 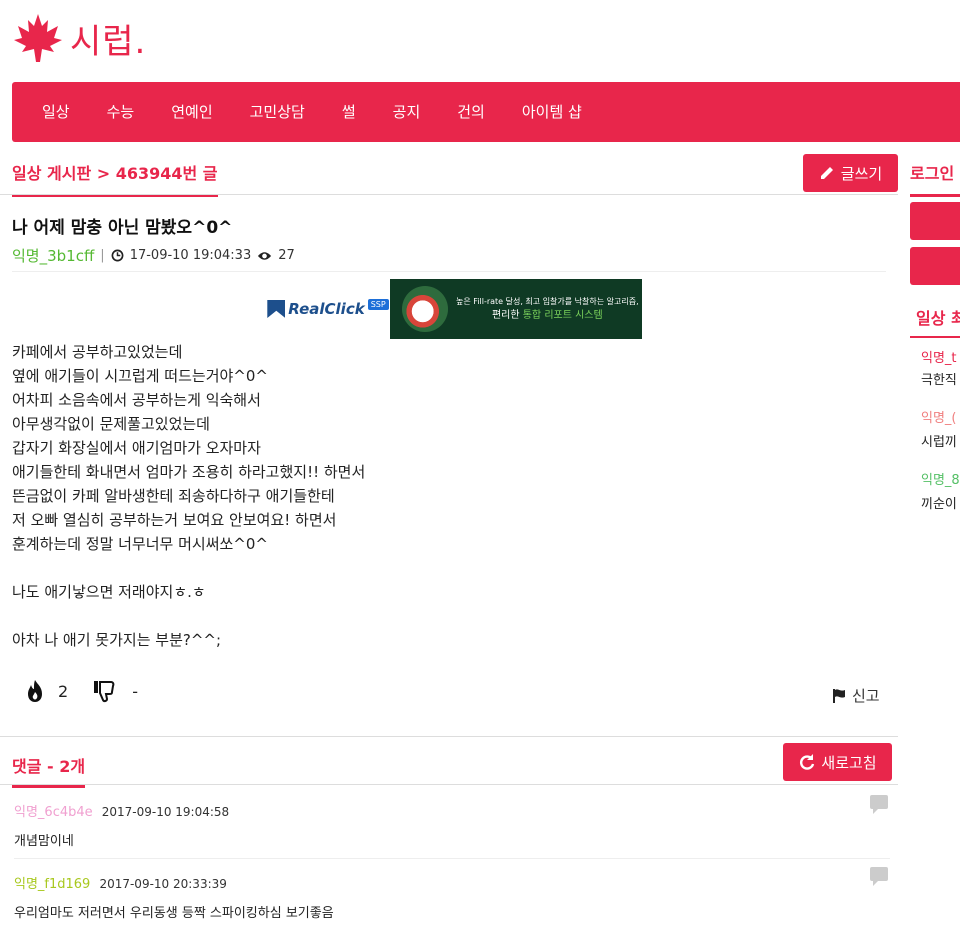 What do you see at coordinates (849, 762) in the screenshot?
I see `refresh-label: 새로고침` at bounding box center [849, 762].